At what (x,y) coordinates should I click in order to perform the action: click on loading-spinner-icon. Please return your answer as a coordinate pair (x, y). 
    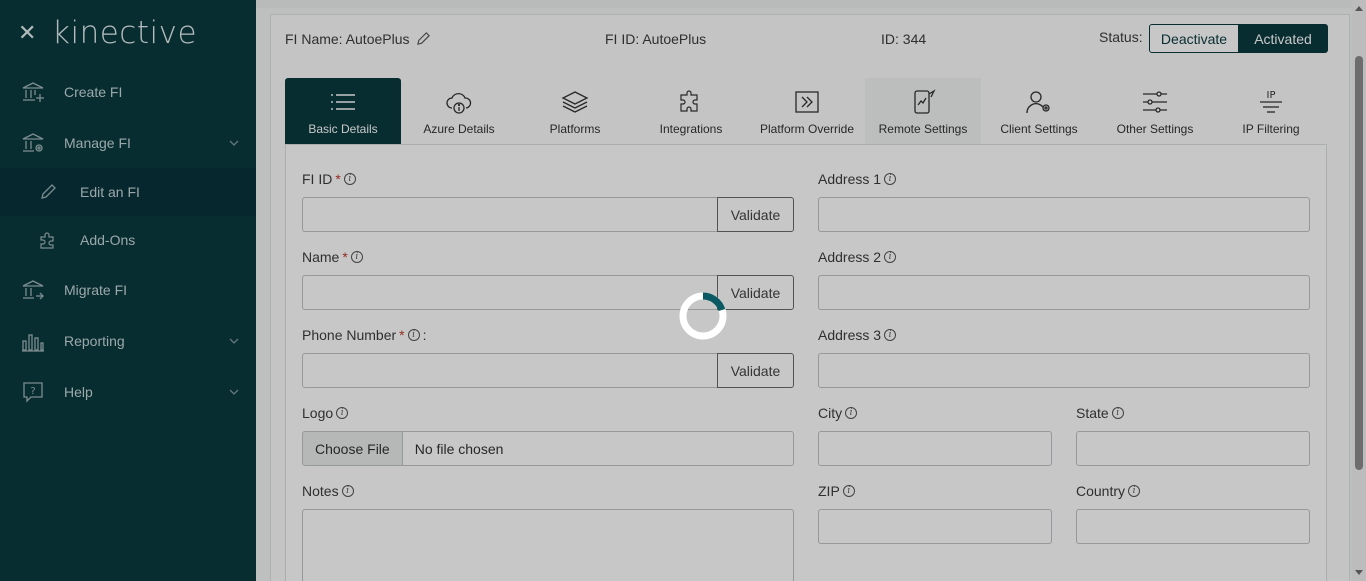
    Looking at the image, I should click on (703, 316).